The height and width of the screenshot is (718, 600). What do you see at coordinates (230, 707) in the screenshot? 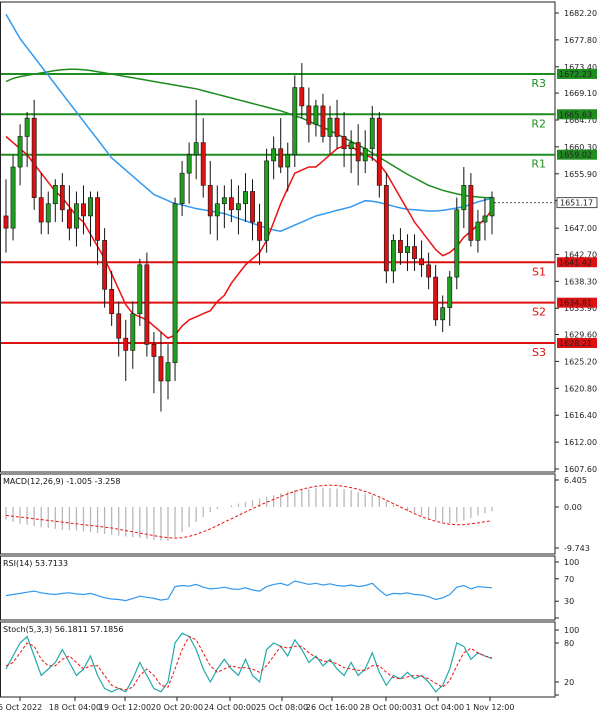
I see `time-tick-label: 24 Oct 00:00` at bounding box center [230, 707].